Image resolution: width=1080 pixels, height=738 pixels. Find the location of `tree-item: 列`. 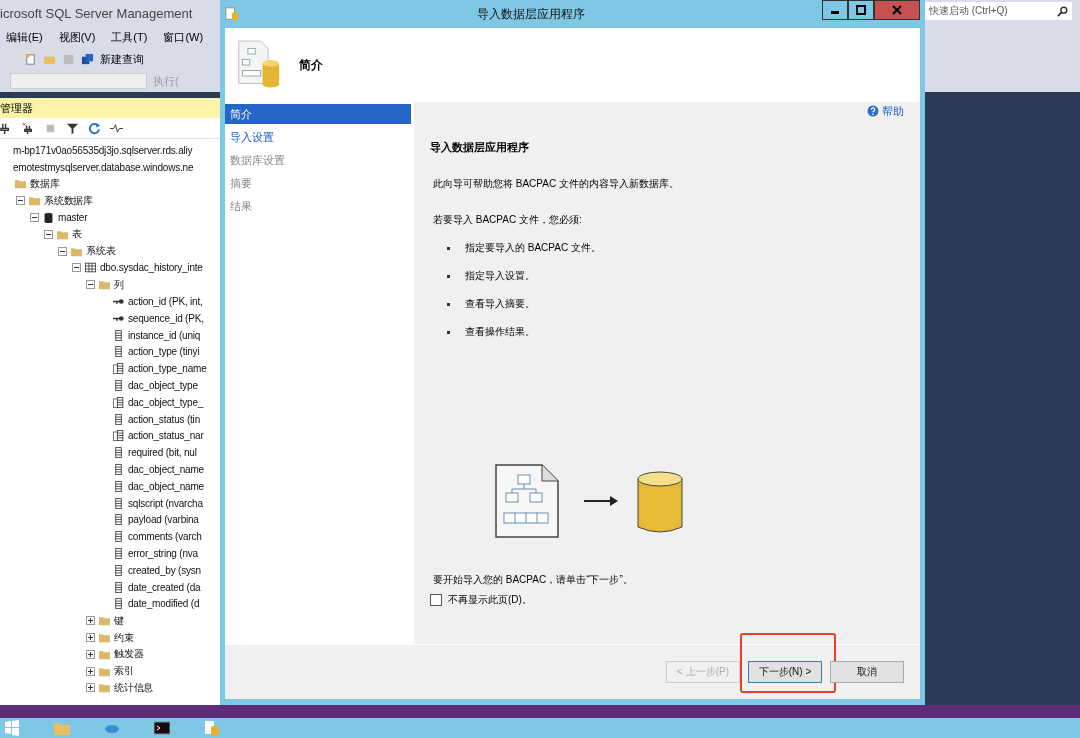

tree-item: 列 is located at coordinates (119, 284).